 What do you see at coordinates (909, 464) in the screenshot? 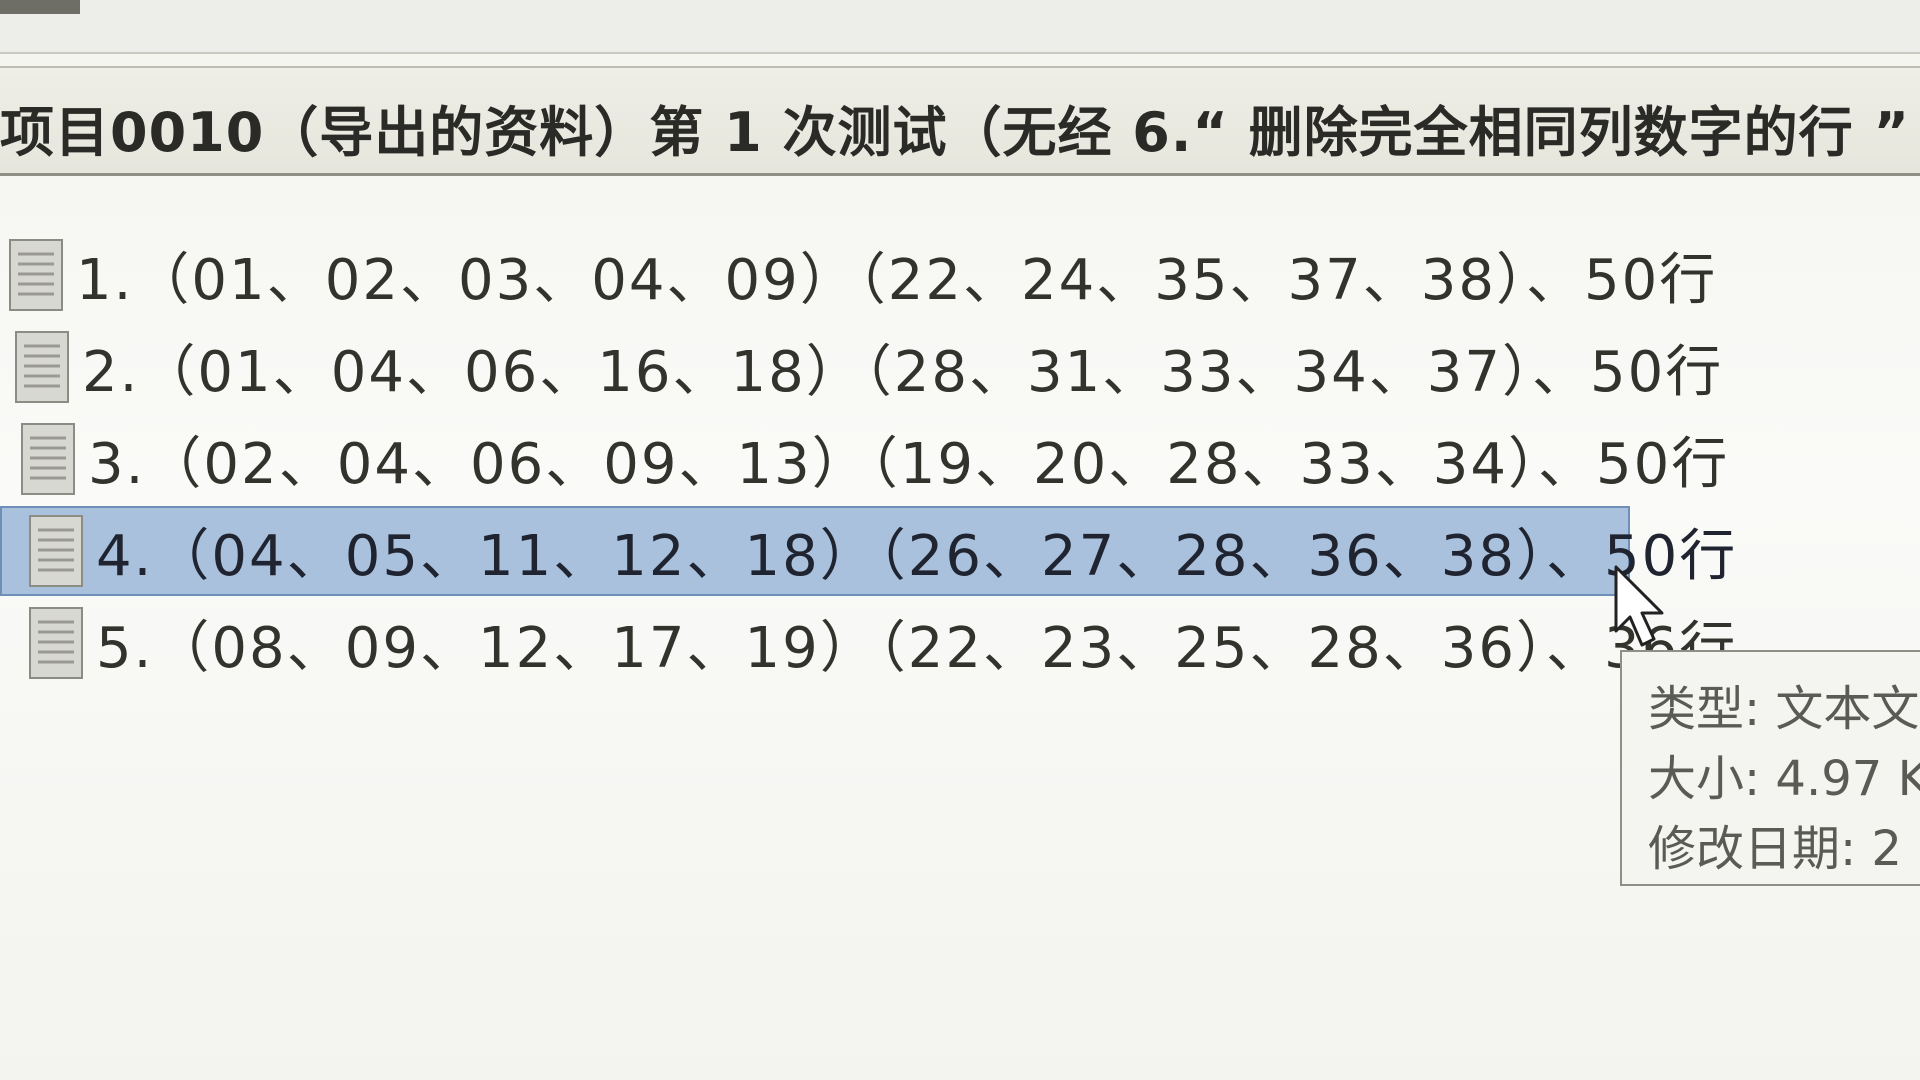
I see `file-item-label: 3.（02、04、06、09、13）（19、20、28、33、34）、50行` at bounding box center [909, 464].